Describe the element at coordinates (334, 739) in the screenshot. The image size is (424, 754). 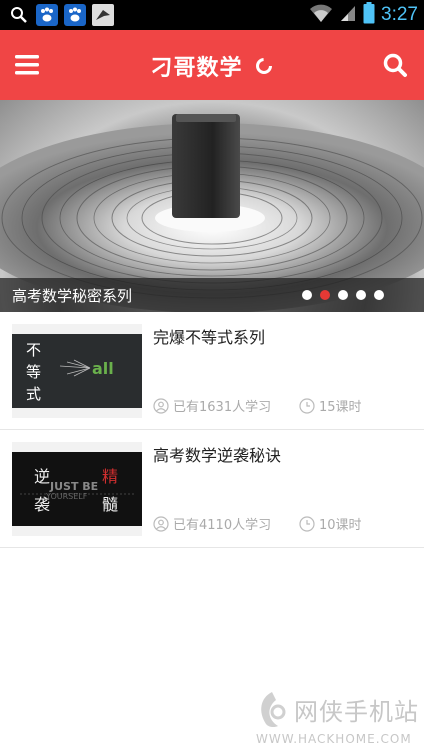
I see `watermark-url: WWW.HACKHOME.COM` at that location.